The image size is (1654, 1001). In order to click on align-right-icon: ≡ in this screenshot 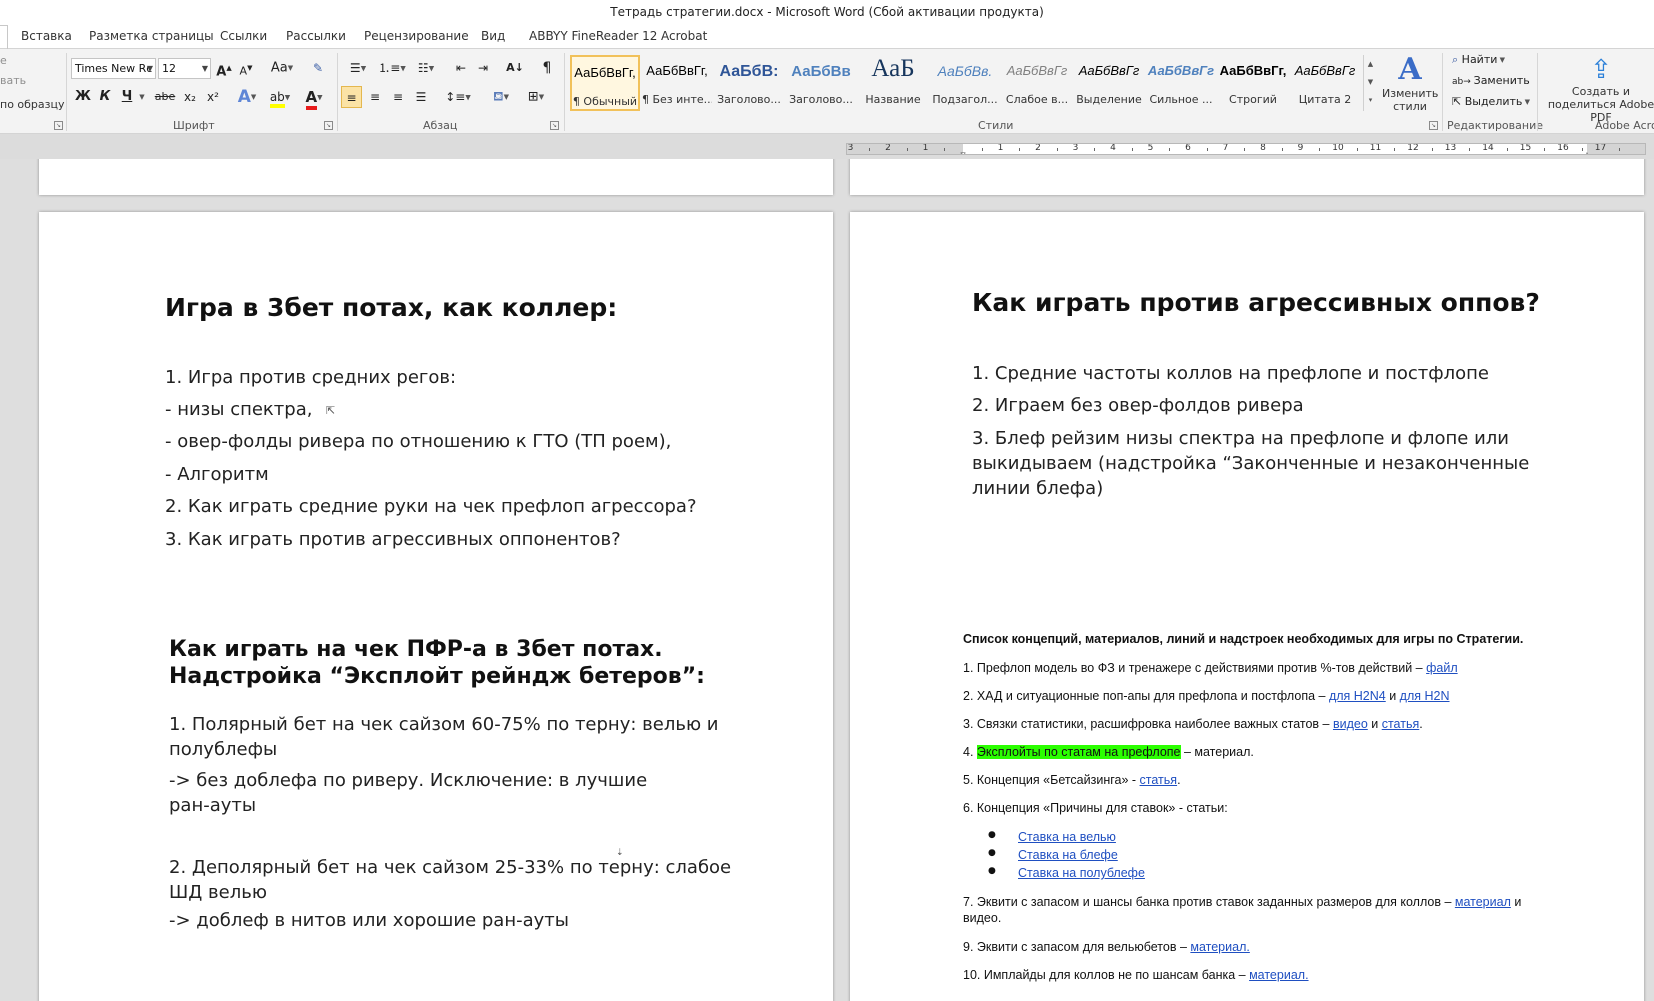, I will do `click(398, 97)`.